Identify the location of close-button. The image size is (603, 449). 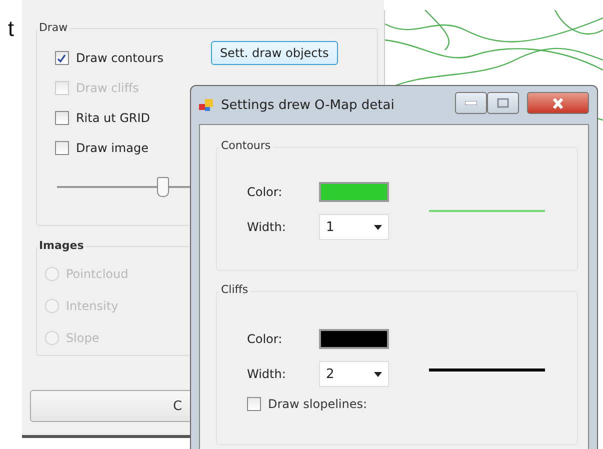
(558, 103).